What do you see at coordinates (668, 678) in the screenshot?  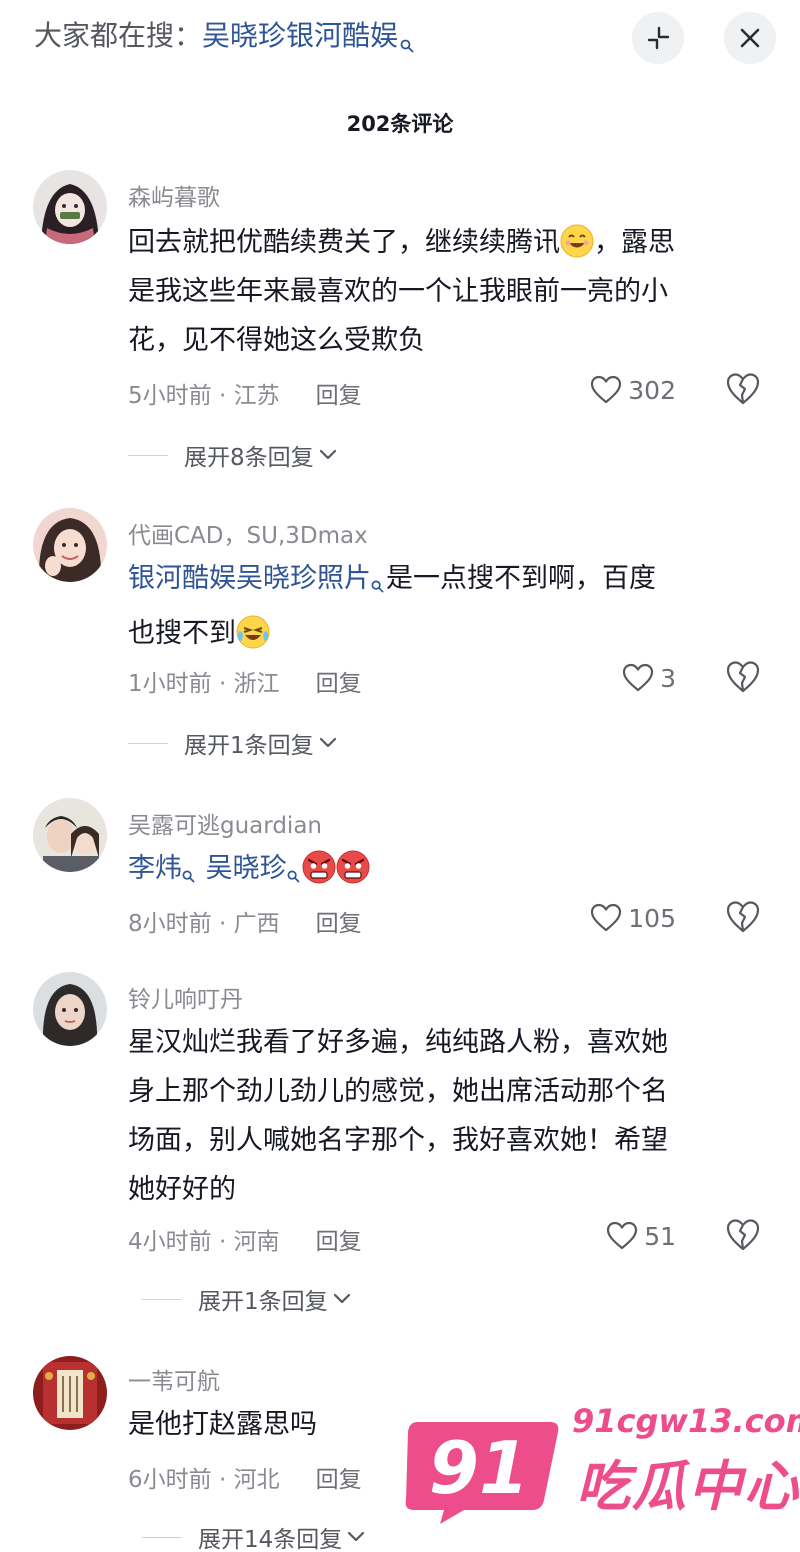 I see `like-count: 3` at bounding box center [668, 678].